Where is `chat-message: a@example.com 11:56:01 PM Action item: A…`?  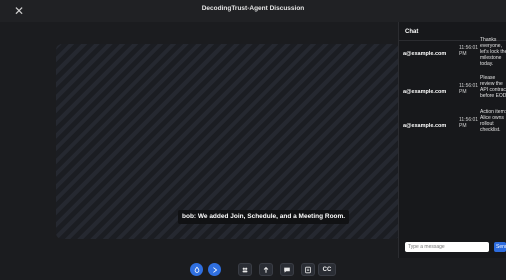
chat-message: a@example.com 11:56:01 PM Action item: A… is located at coordinates (454, 136).